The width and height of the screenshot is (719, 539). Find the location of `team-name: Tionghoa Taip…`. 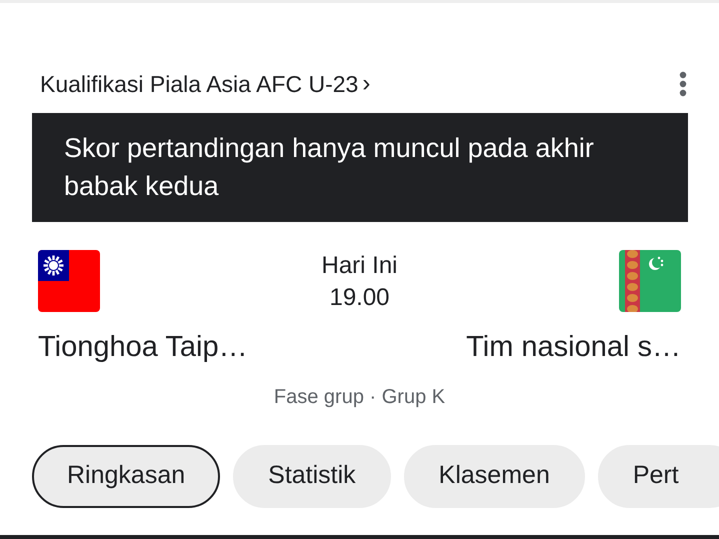

team-name: Tionghoa Taip… is located at coordinates (143, 348).